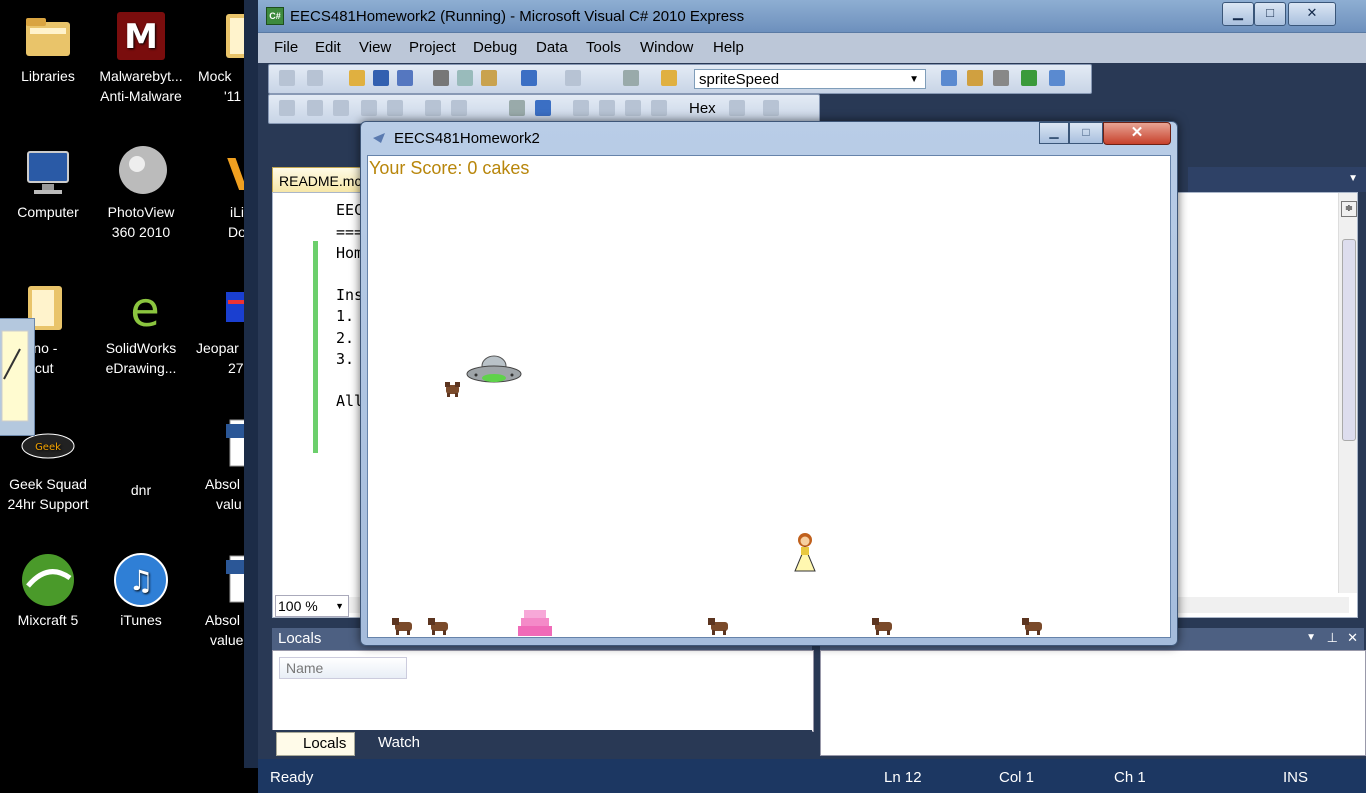 This screenshot has width=1366, height=793. I want to click on rename-icon, so click(369, 108).